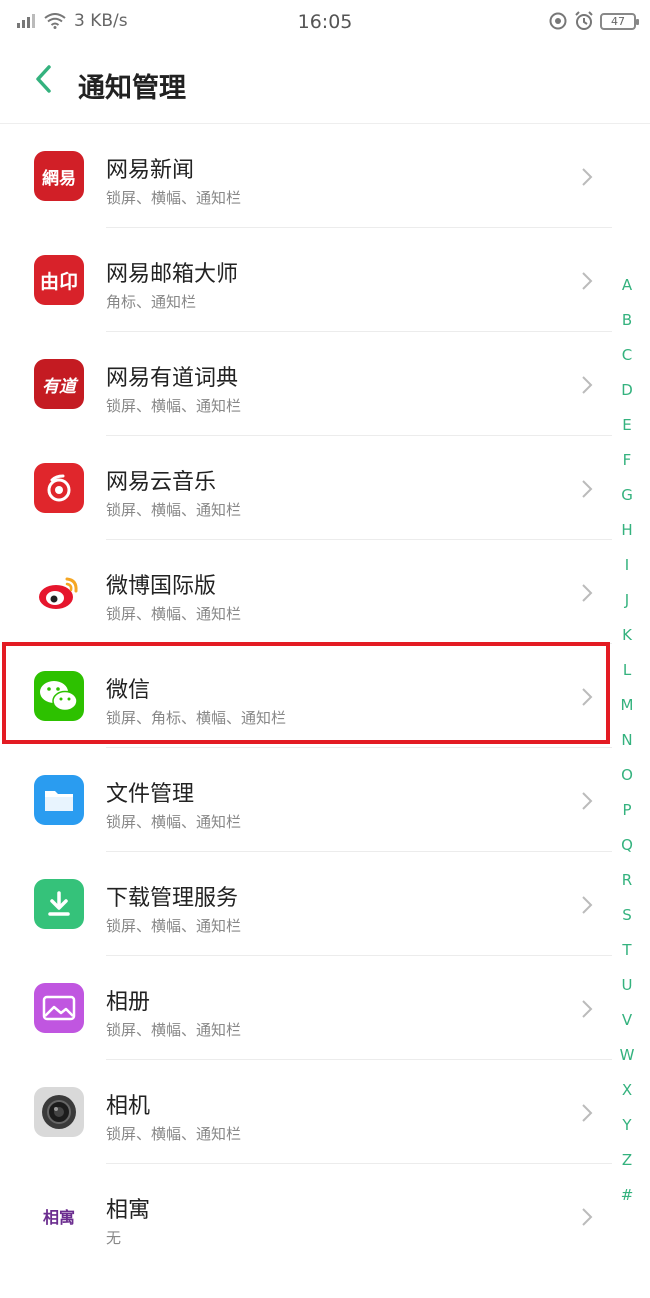 The image size is (650, 1298). What do you see at coordinates (627, 950) in the screenshot?
I see `alphabet-index-letter: T` at bounding box center [627, 950].